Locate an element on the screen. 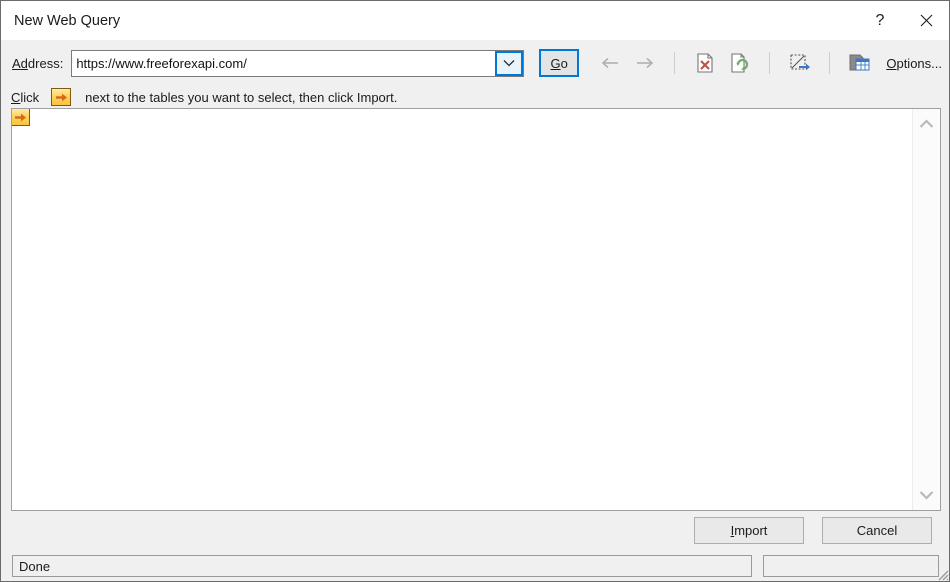 The width and height of the screenshot is (950, 582). hide-icons-button is located at coordinates (799, 63).